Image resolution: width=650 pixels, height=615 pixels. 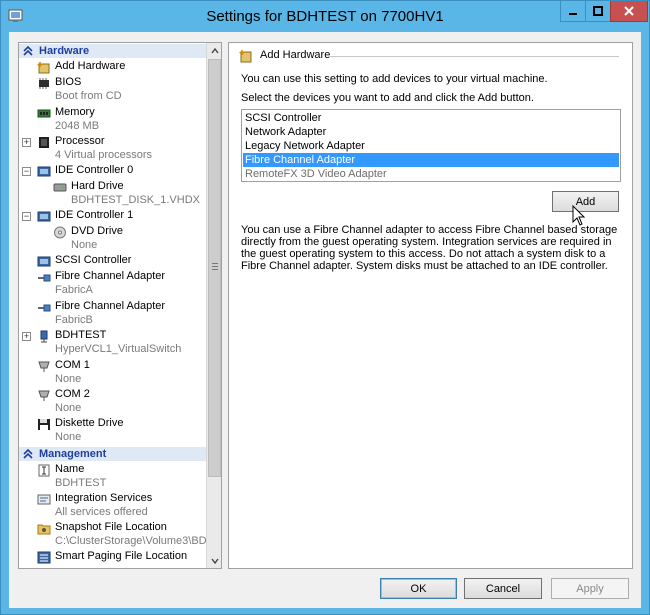 I want to click on scroll-down-button, so click(x=214, y=560).